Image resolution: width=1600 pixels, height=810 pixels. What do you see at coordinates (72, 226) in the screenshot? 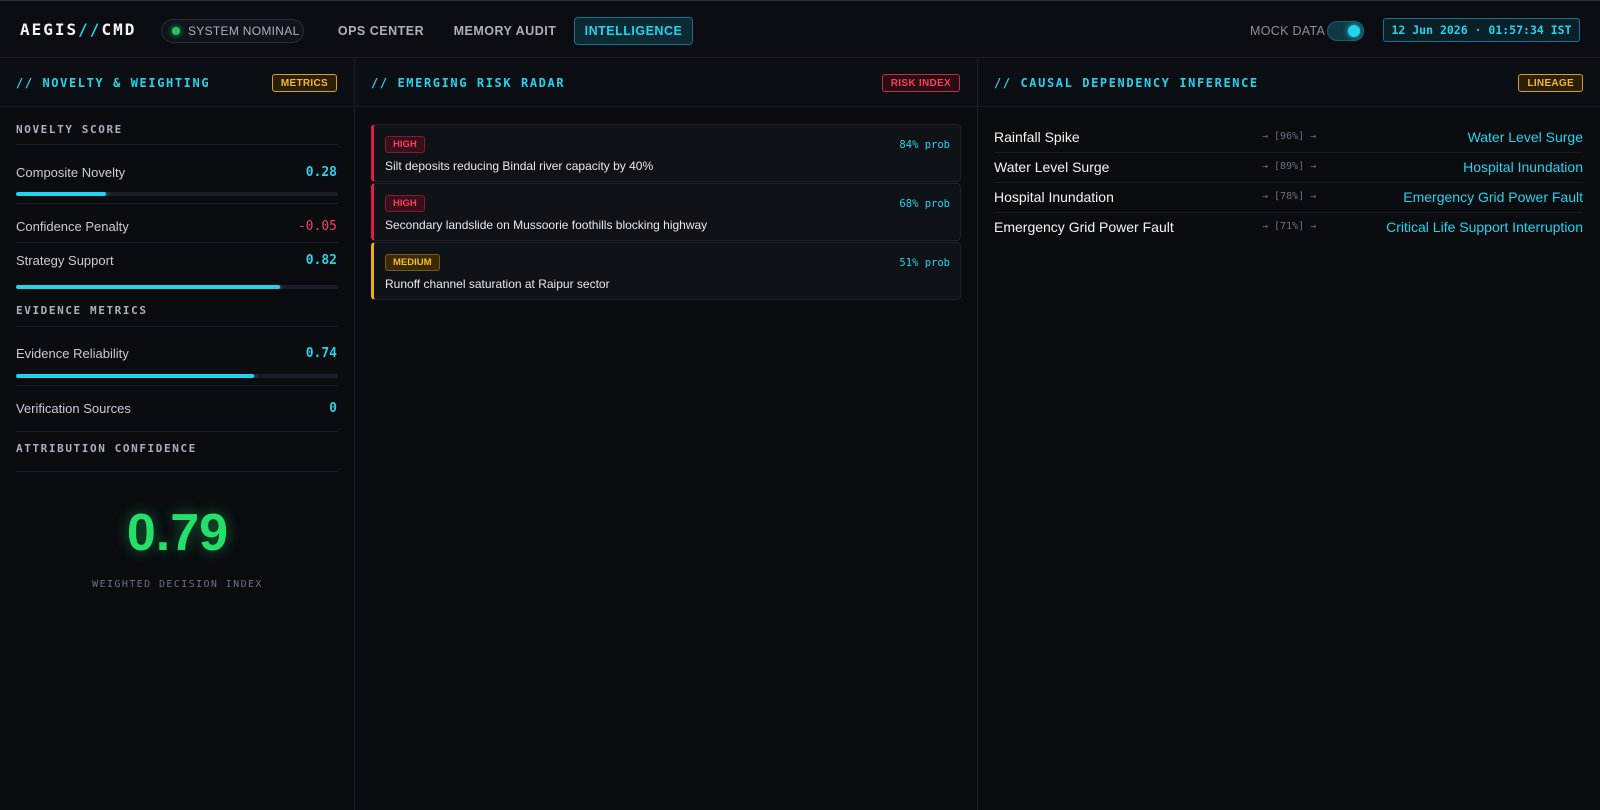
I see `confidence-penalty-label: Confidence Penalty` at bounding box center [72, 226].